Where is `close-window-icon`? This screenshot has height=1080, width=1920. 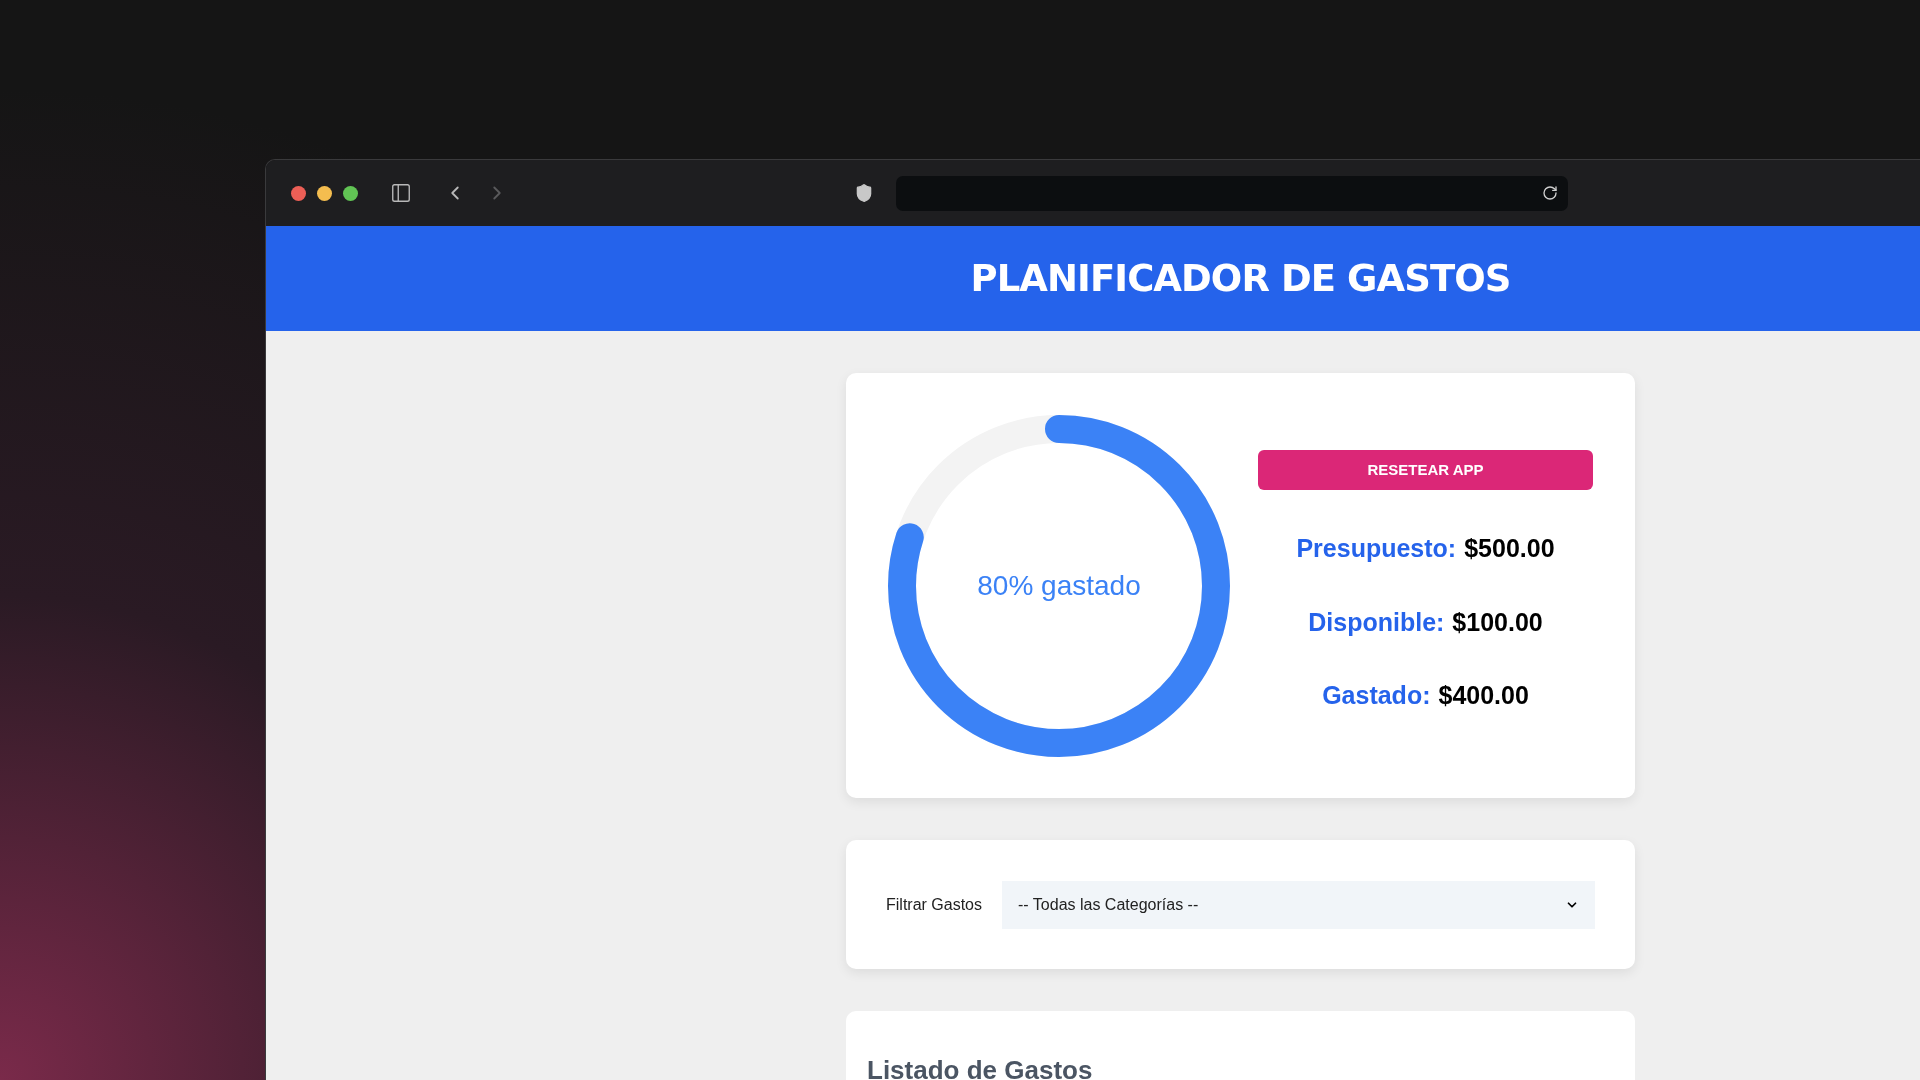
close-window-icon is located at coordinates (298, 193).